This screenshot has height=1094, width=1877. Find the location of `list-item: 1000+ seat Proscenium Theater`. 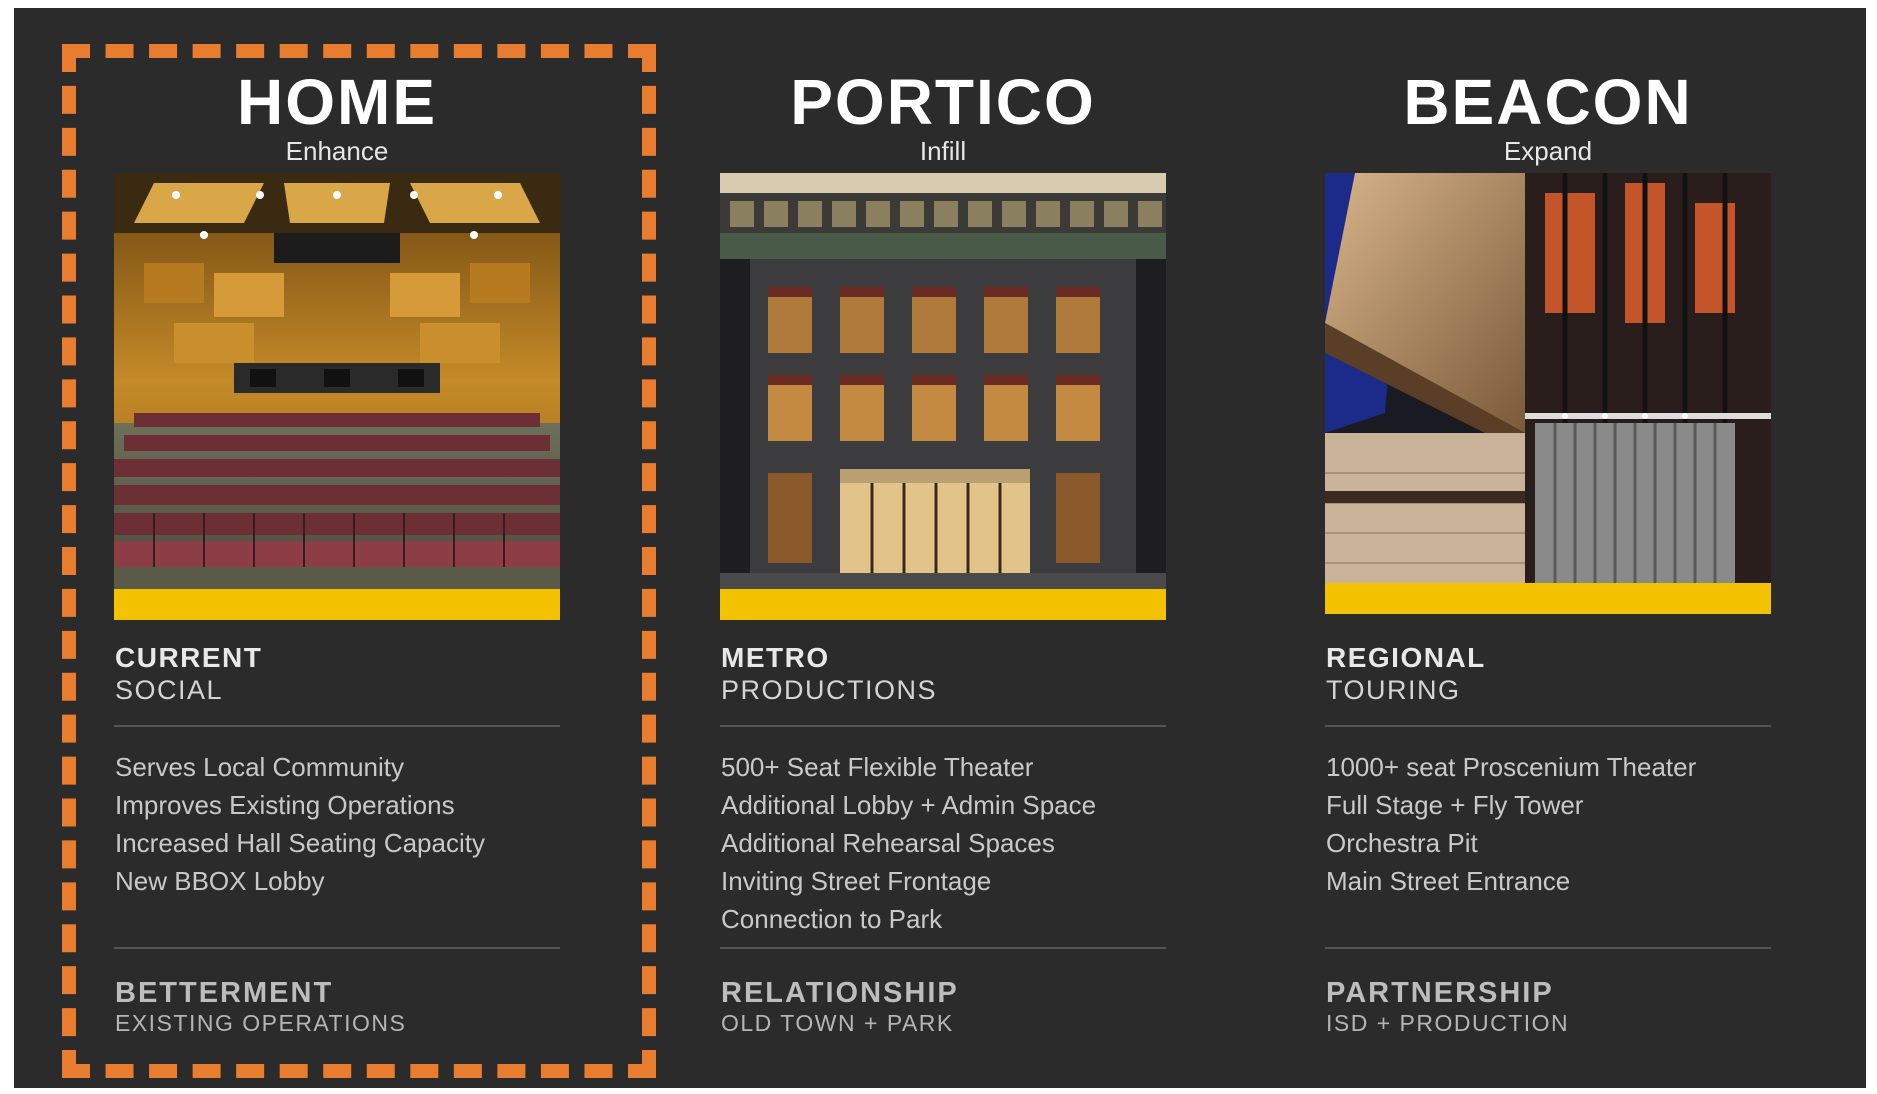

list-item: 1000+ seat Proscenium Theater is located at coordinates (1511, 767).